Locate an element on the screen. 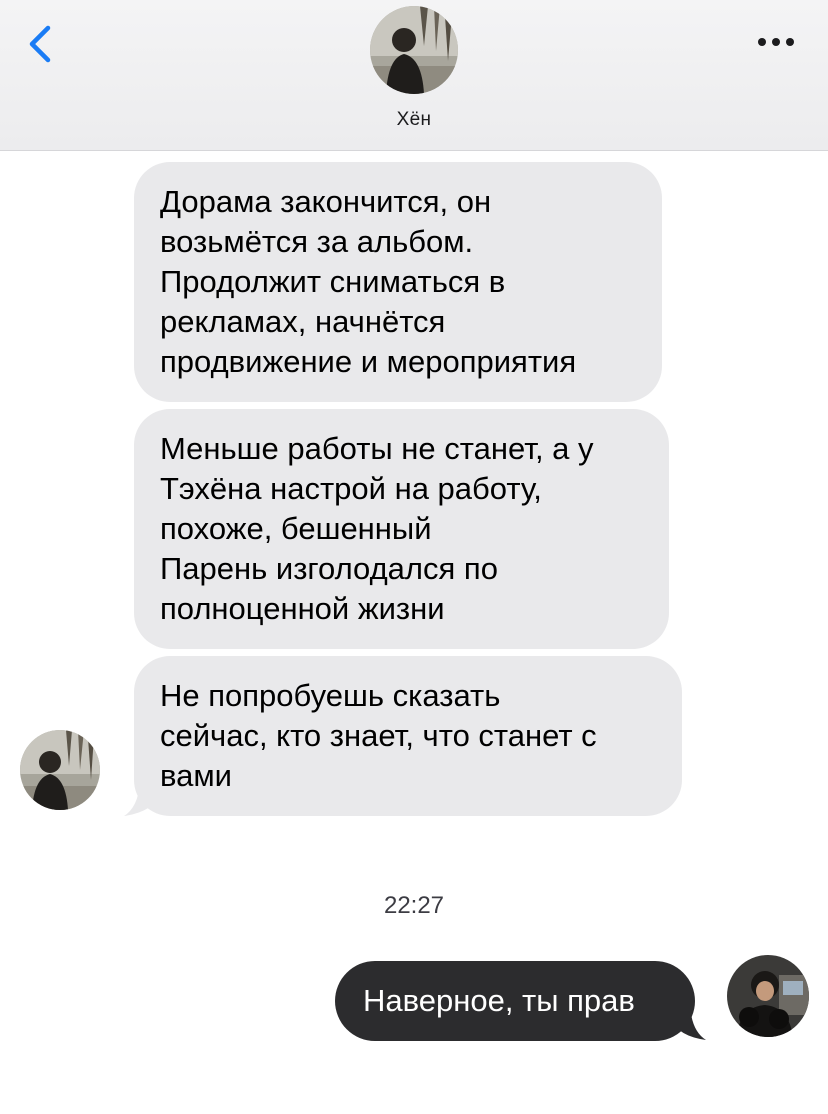 The width and height of the screenshot is (828, 1114). message-timestamp: 22:27 is located at coordinates (414, 905).